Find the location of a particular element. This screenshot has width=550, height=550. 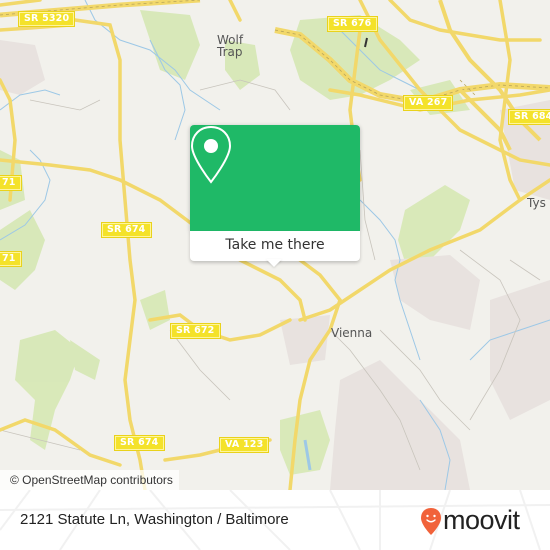

map-pin-icon is located at coordinates (211, 154).